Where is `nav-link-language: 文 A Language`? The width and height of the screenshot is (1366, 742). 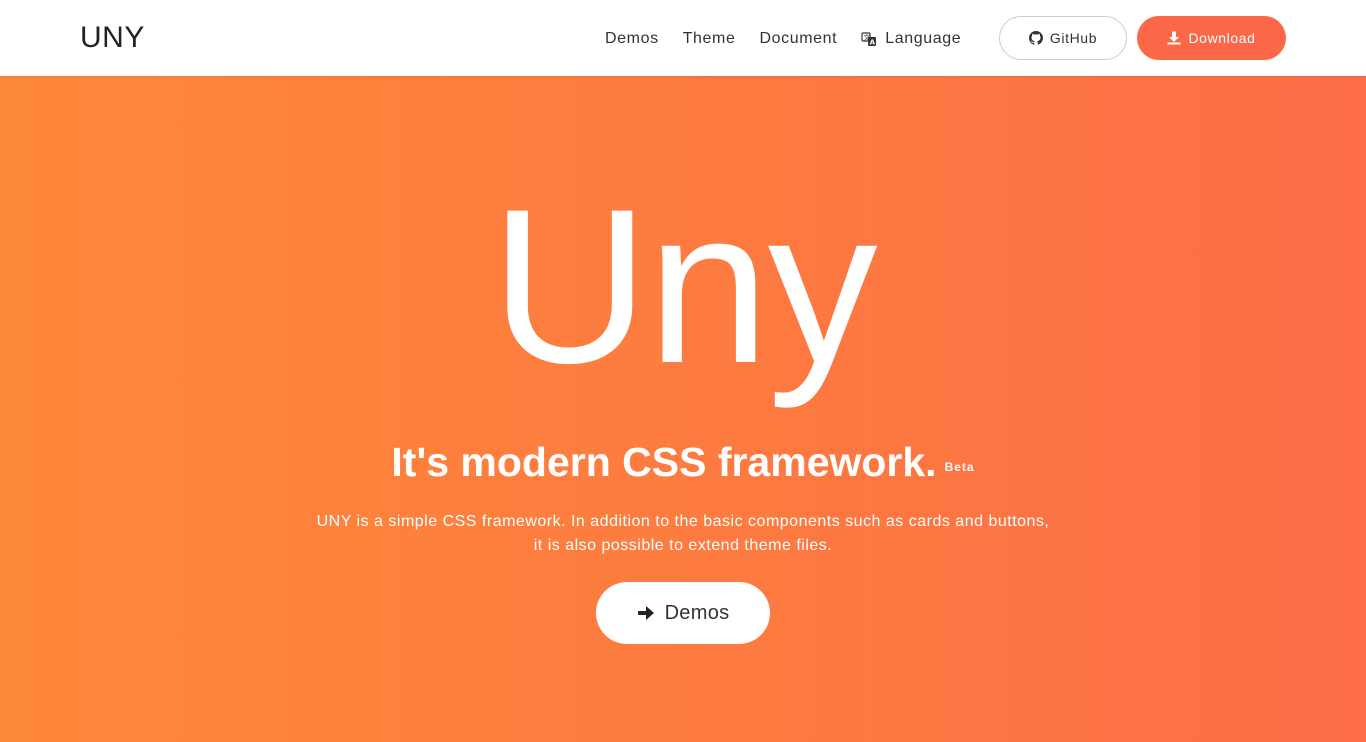
nav-link-language: 文 A Language is located at coordinates (911, 39).